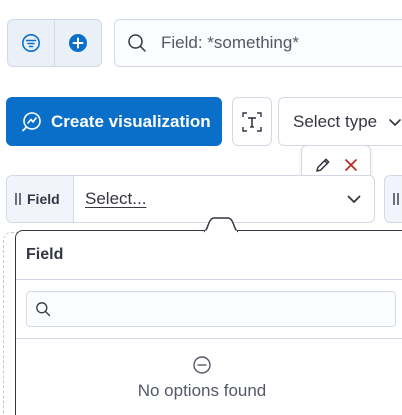 The height and width of the screenshot is (415, 402). Describe the element at coordinates (351, 165) in the screenshot. I see `close-icon` at that location.